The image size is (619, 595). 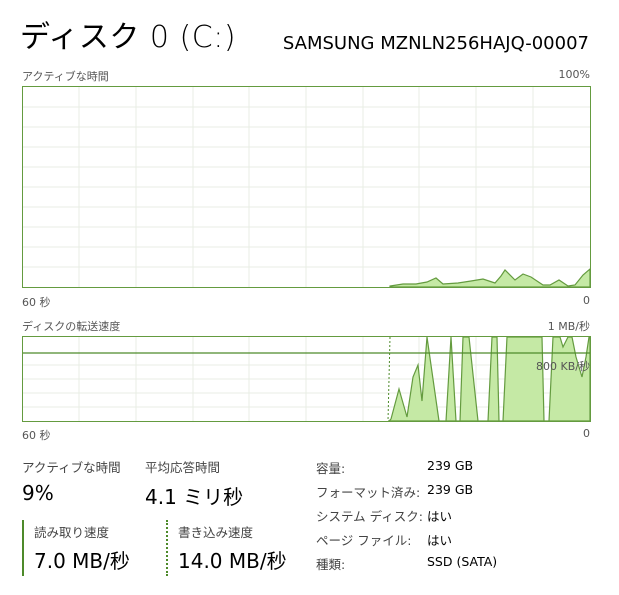 I want to click on active-time-max-label: 100%, so click(x=574, y=74).